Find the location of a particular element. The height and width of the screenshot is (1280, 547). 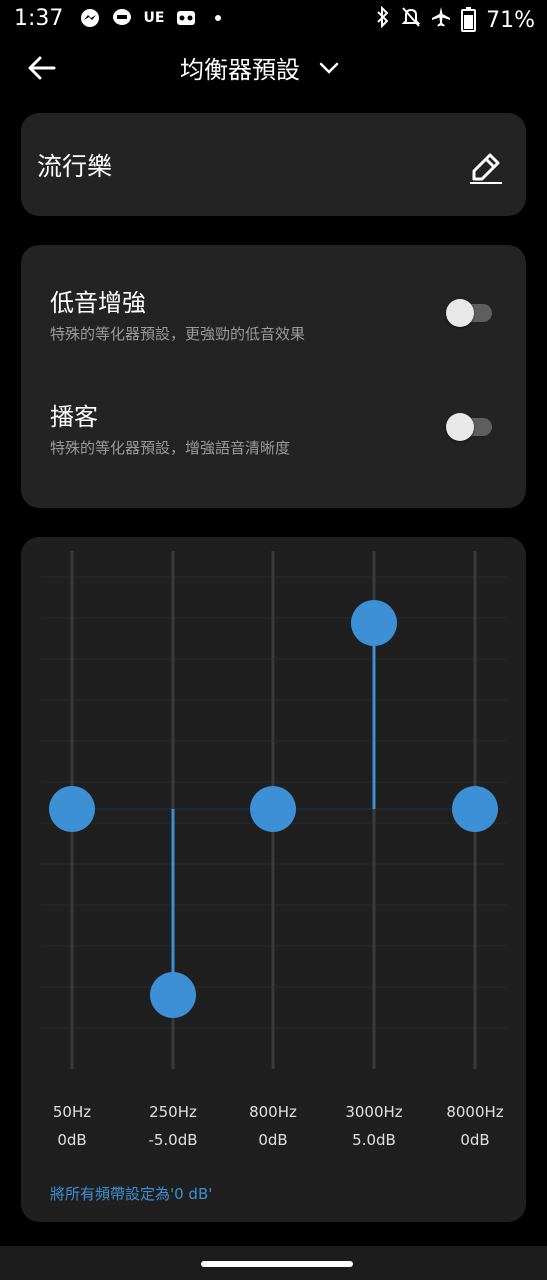

band-frequency-label: 8000Hz is located at coordinates (475, 1112).